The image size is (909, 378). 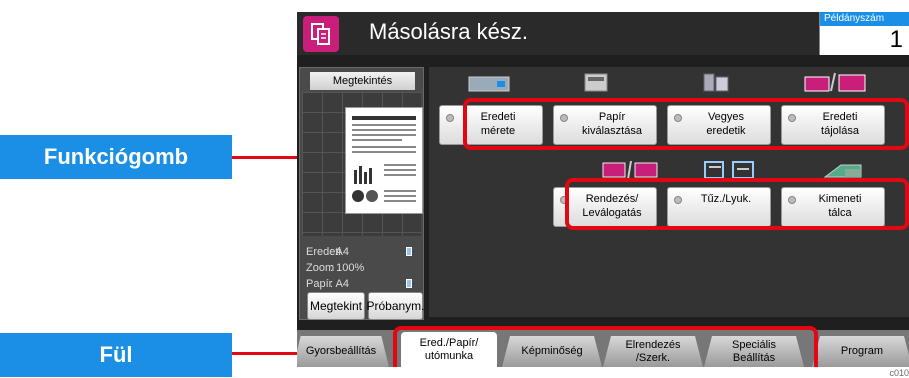 I want to click on copies-value: 1, so click(x=896, y=39).